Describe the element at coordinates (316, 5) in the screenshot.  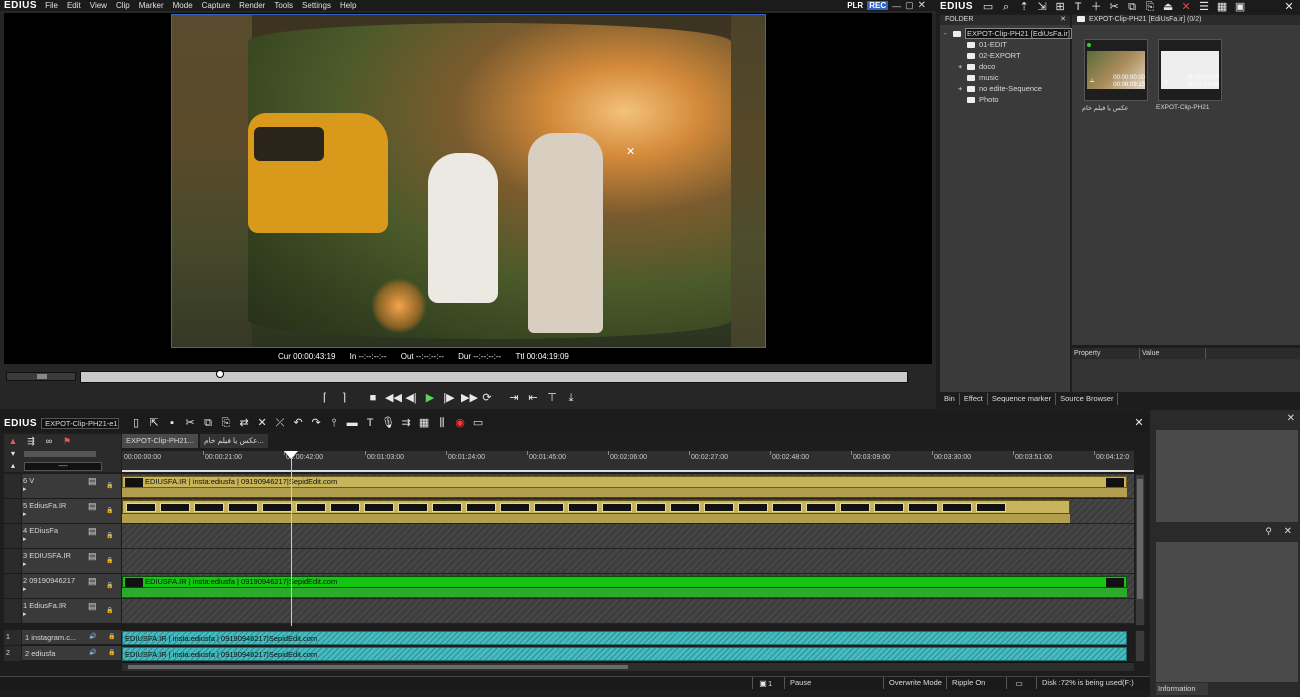
I see `menu-settings: Settings` at that location.